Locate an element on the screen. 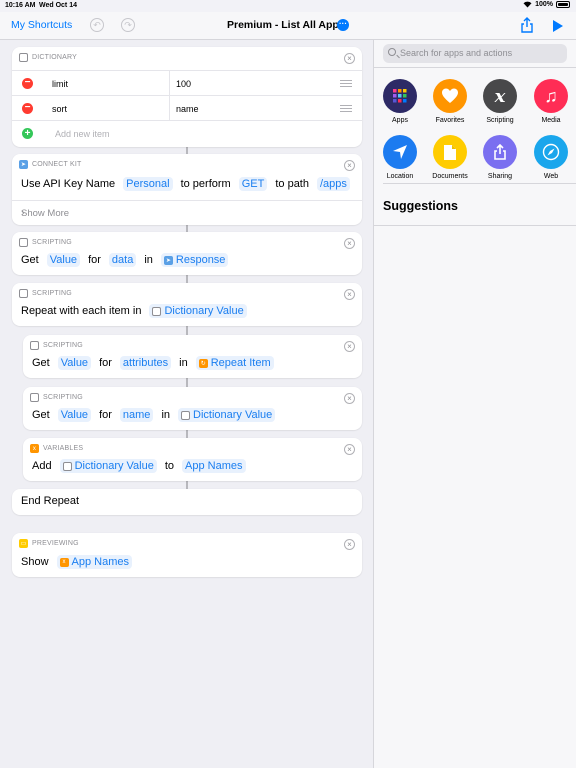 The image size is (576, 768). status-time: 10:16 AM is located at coordinates (20, 5).